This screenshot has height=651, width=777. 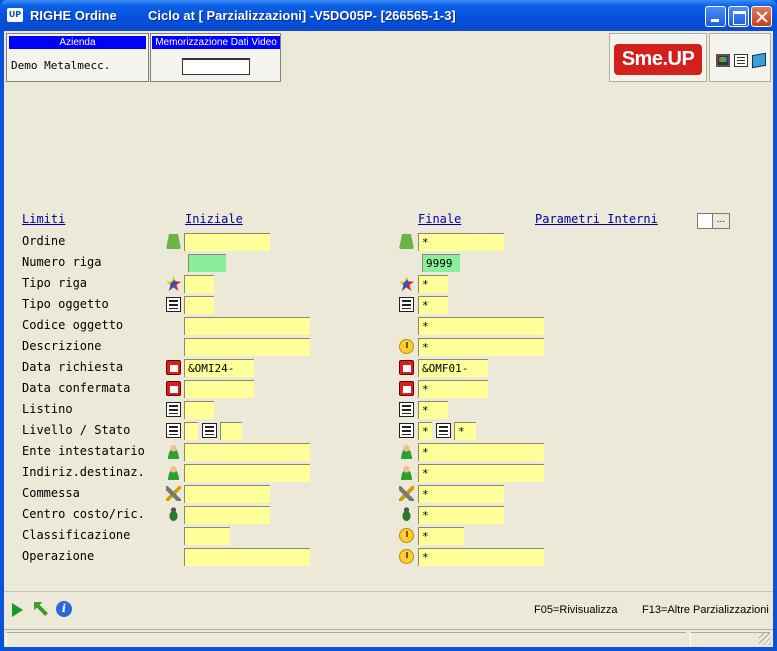 I want to click on codice-oggetto-final-field: *, so click(x=481, y=326).